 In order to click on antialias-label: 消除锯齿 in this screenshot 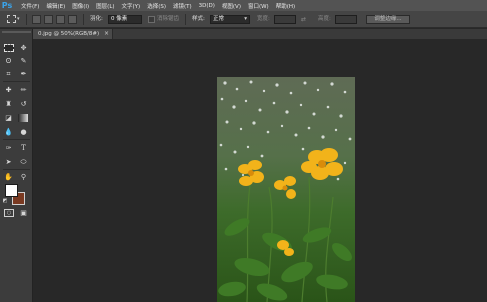, I will do `click(168, 19)`.